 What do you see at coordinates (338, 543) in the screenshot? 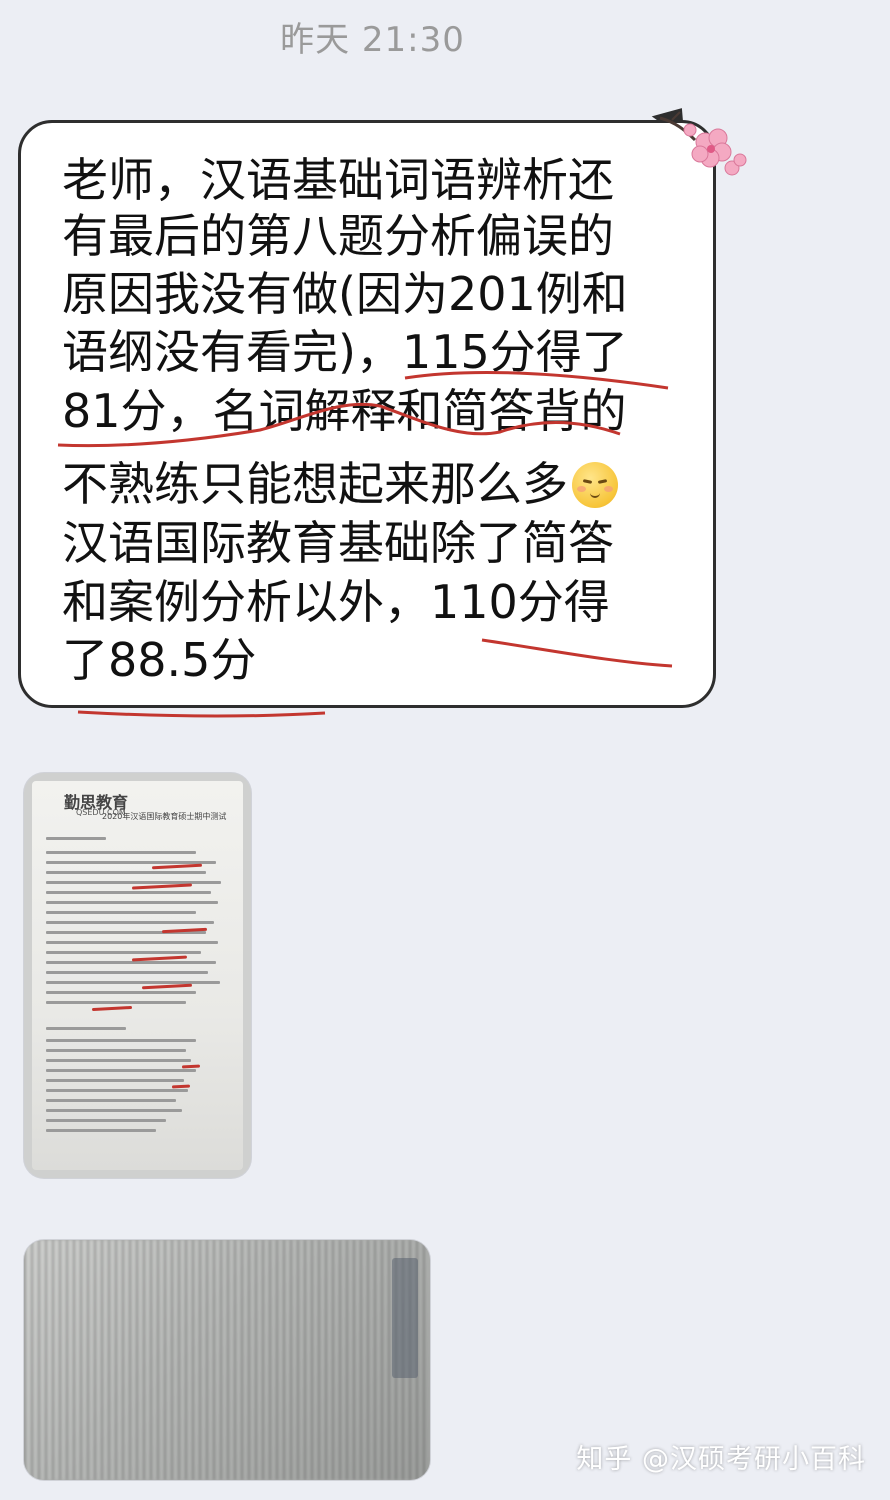
I see `message-line-7: 汉语国际教育基础除了简答` at bounding box center [338, 543].